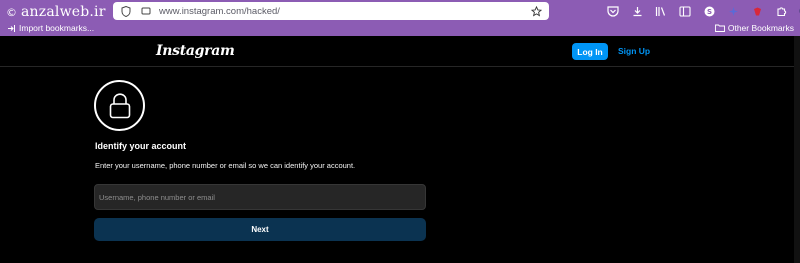 This screenshot has width=800, height=263. What do you see at coordinates (141, 146) in the screenshot?
I see `page-title: Identify your account` at bounding box center [141, 146].